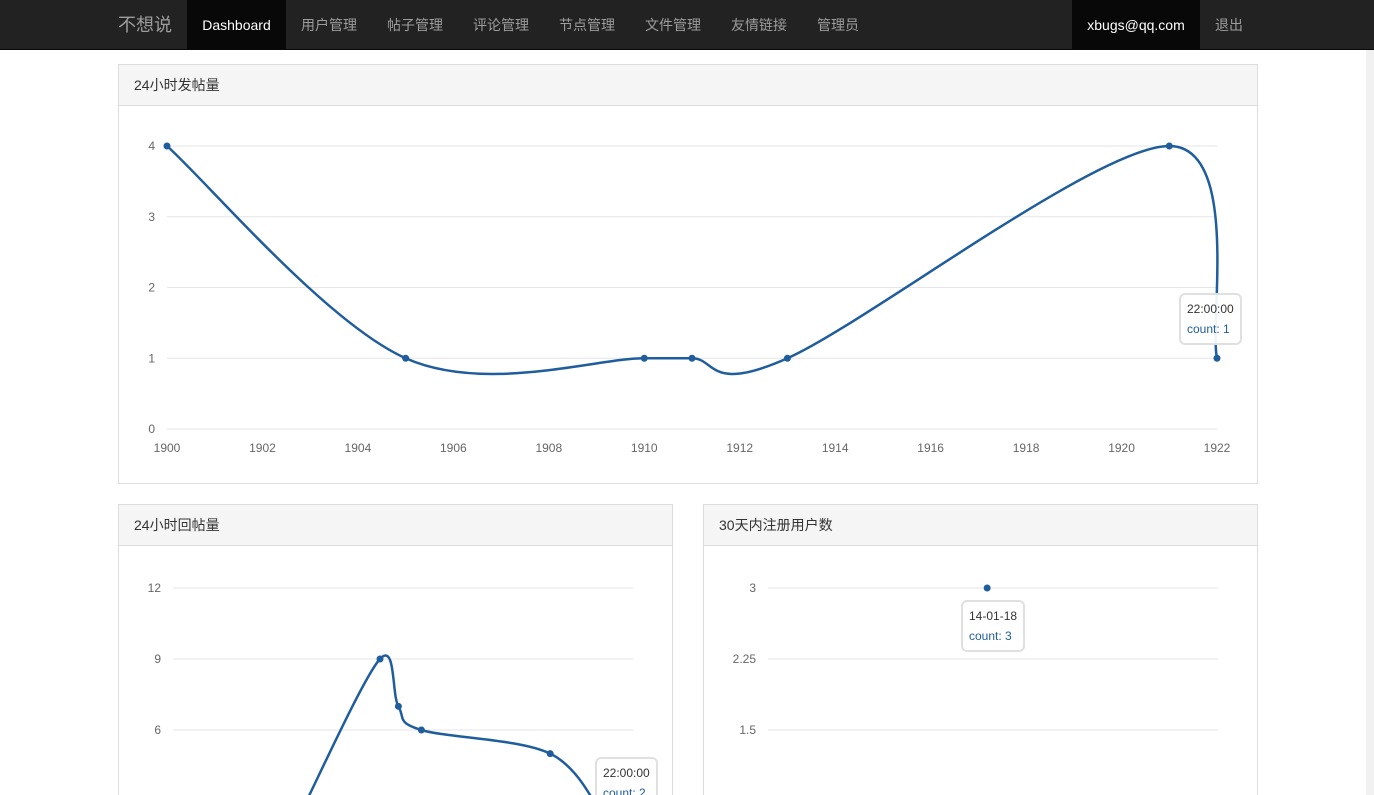 Image resolution: width=1374 pixels, height=795 pixels. I want to click on nav-dashboard: Dashboard, so click(236, 25).